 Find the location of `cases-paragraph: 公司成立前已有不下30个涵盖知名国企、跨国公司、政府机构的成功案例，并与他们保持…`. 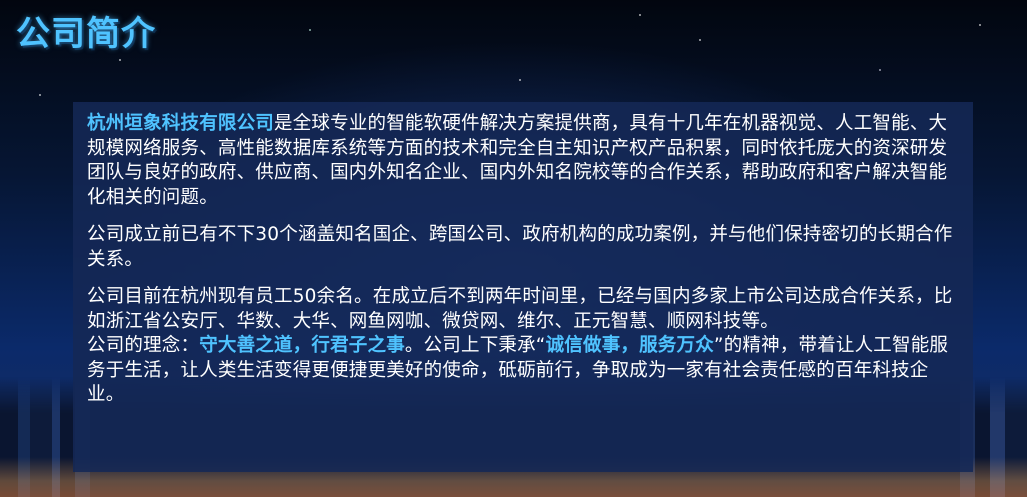

cases-paragraph: 公司成立前已有不下30个涵盖知名国企、跨国公司、政府机构的成功案例，并与他们保持… is located at coordinates (520, 247).